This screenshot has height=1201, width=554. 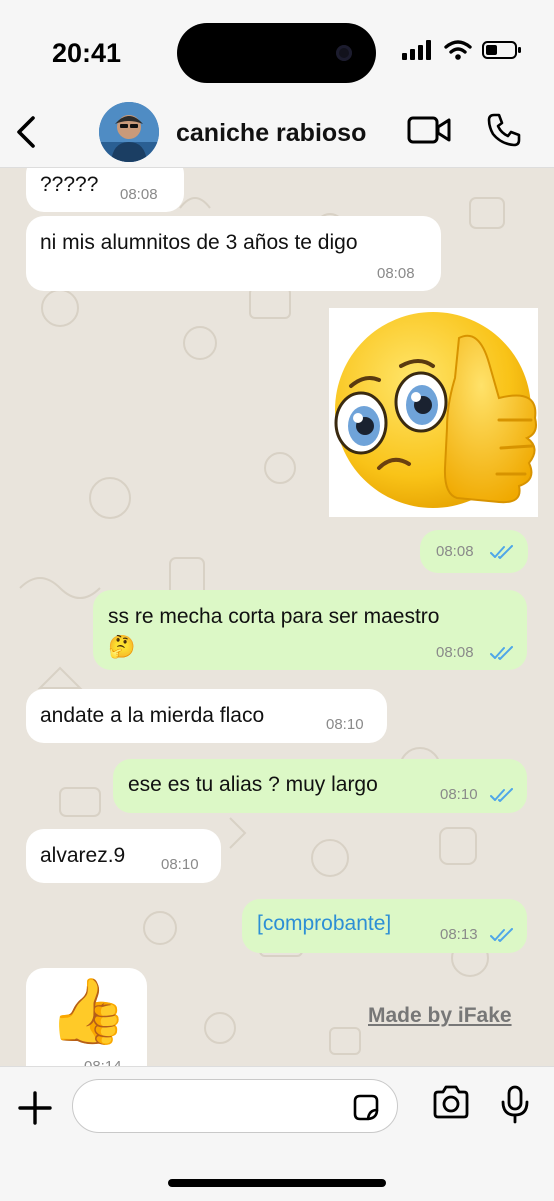 I want to click on phone-call-icon, so click(x=504, y=130).